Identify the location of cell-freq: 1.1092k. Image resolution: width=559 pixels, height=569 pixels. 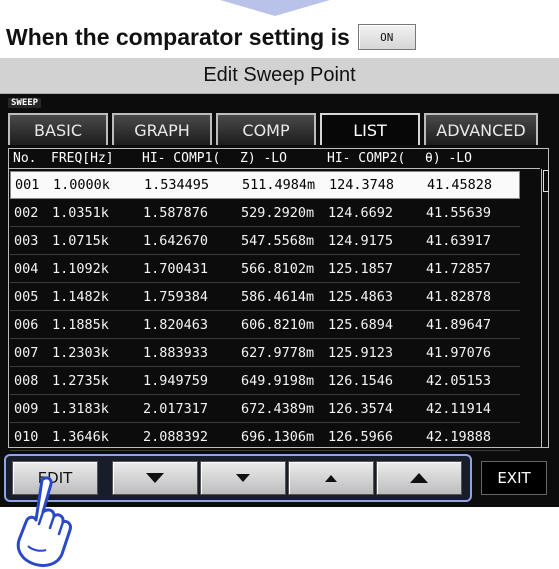
(80, 268).